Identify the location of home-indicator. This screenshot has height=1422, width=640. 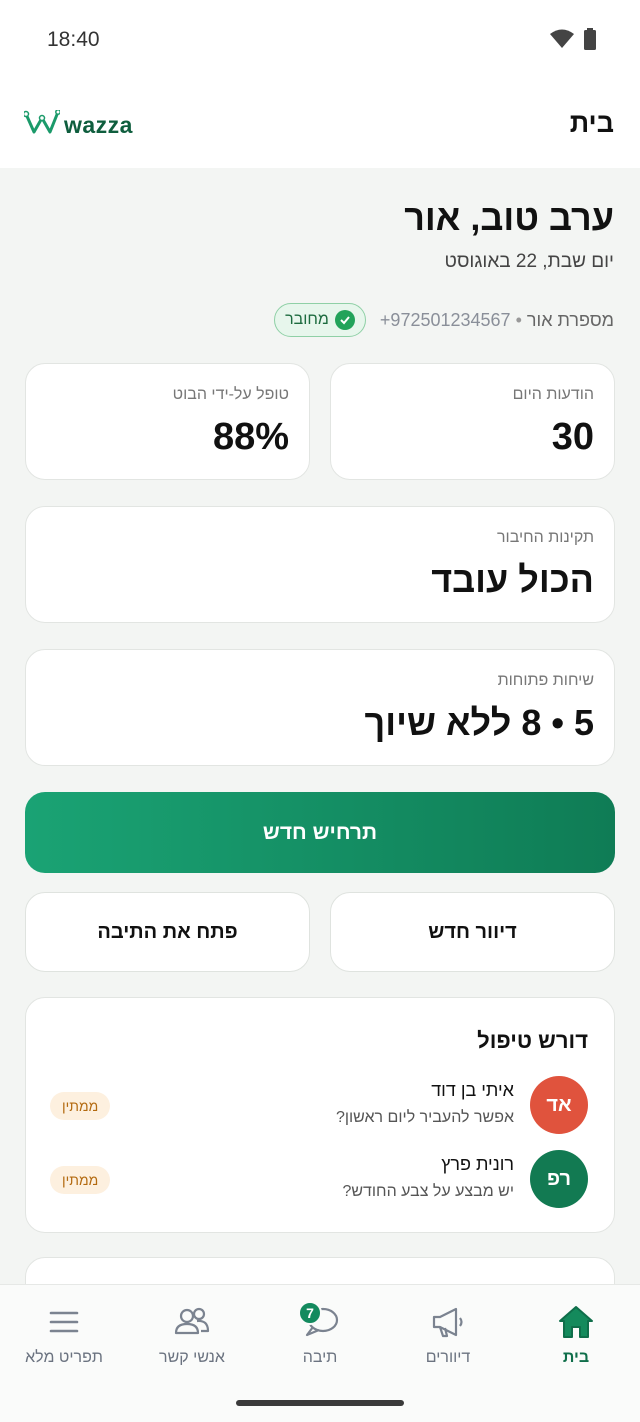
(320, 1403).